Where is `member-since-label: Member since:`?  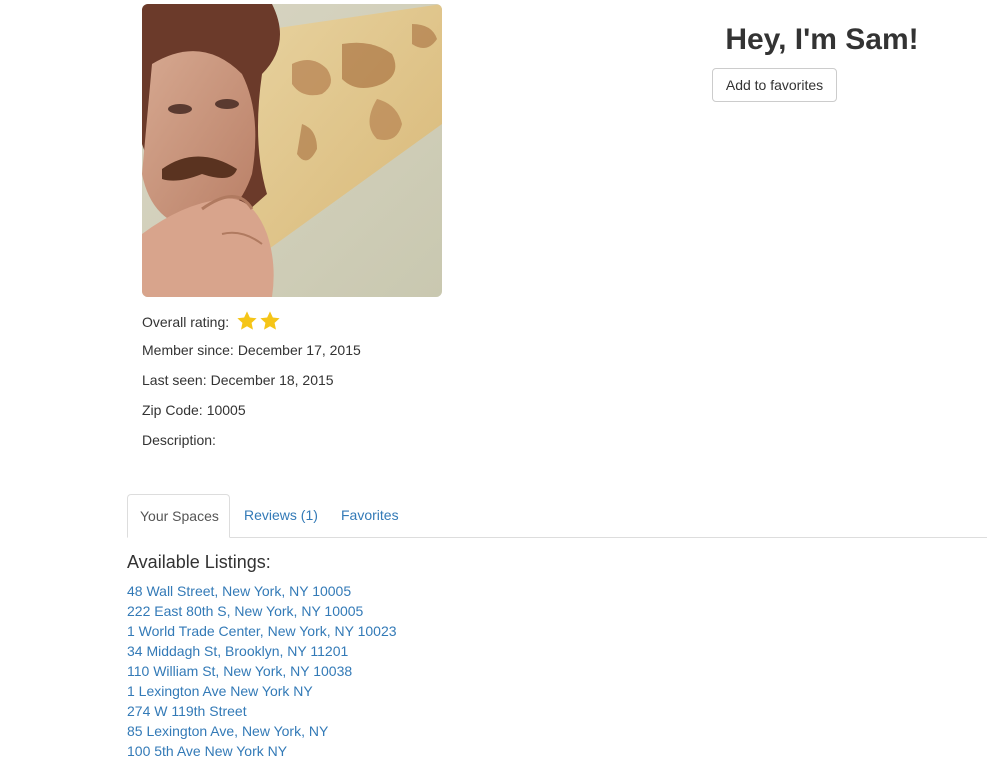 member-since-label: Member since: is located at coordinates (188, 350).